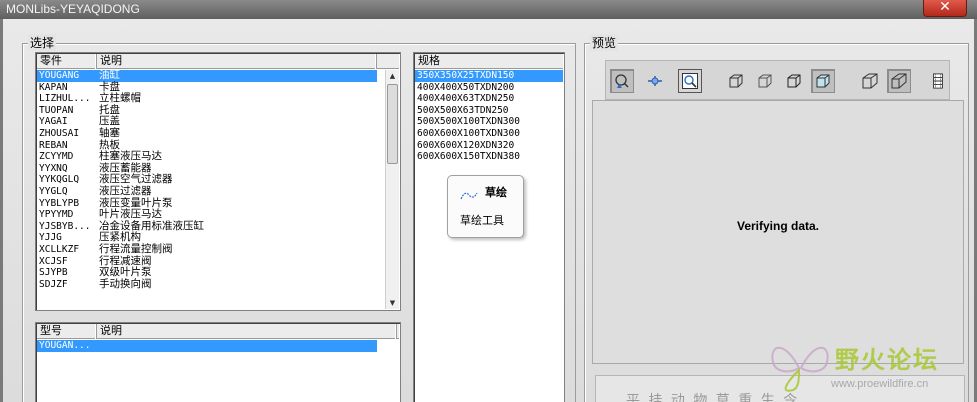 The width and height of the screenshot is (977, 402). What do you see at coordinates (392, 189) in the screenshot?
I see `parts-scrollbar: ▲ ▼` at bounding box center [392, 189].